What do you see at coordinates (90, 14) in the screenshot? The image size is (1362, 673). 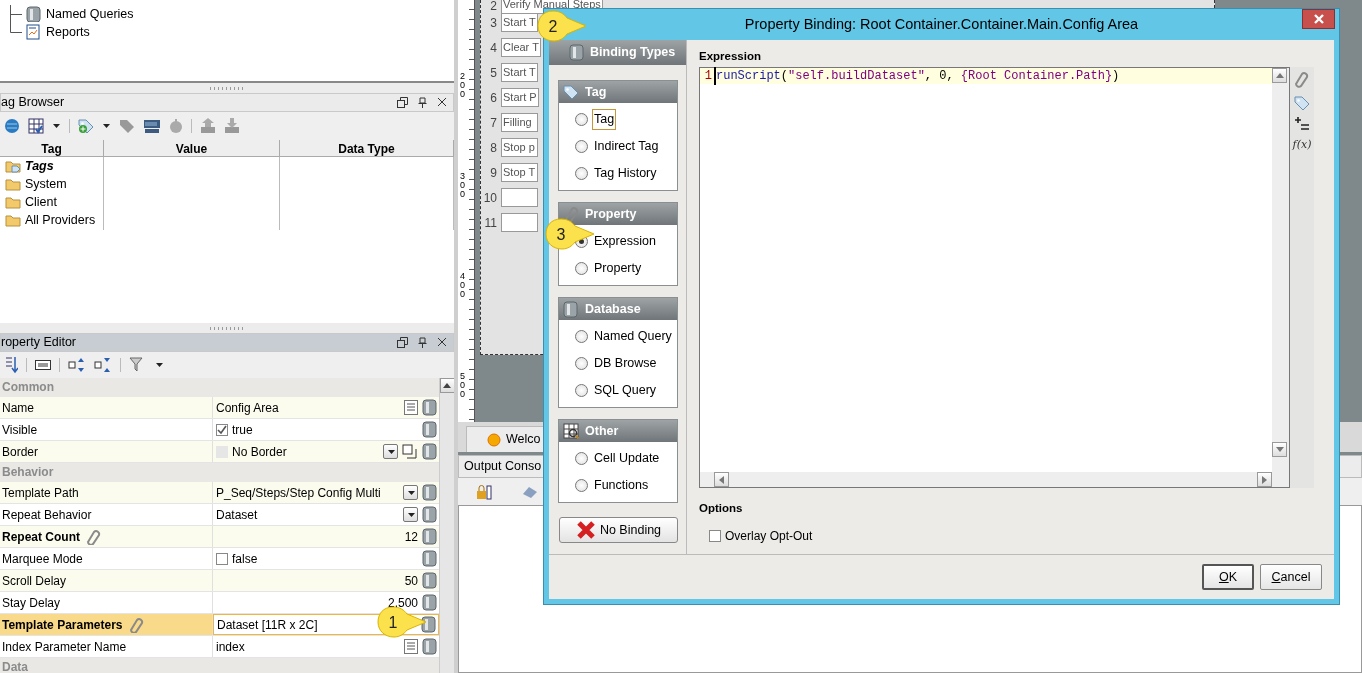 I see `tree-item: Named Queries` at bounding box center [90, 14].